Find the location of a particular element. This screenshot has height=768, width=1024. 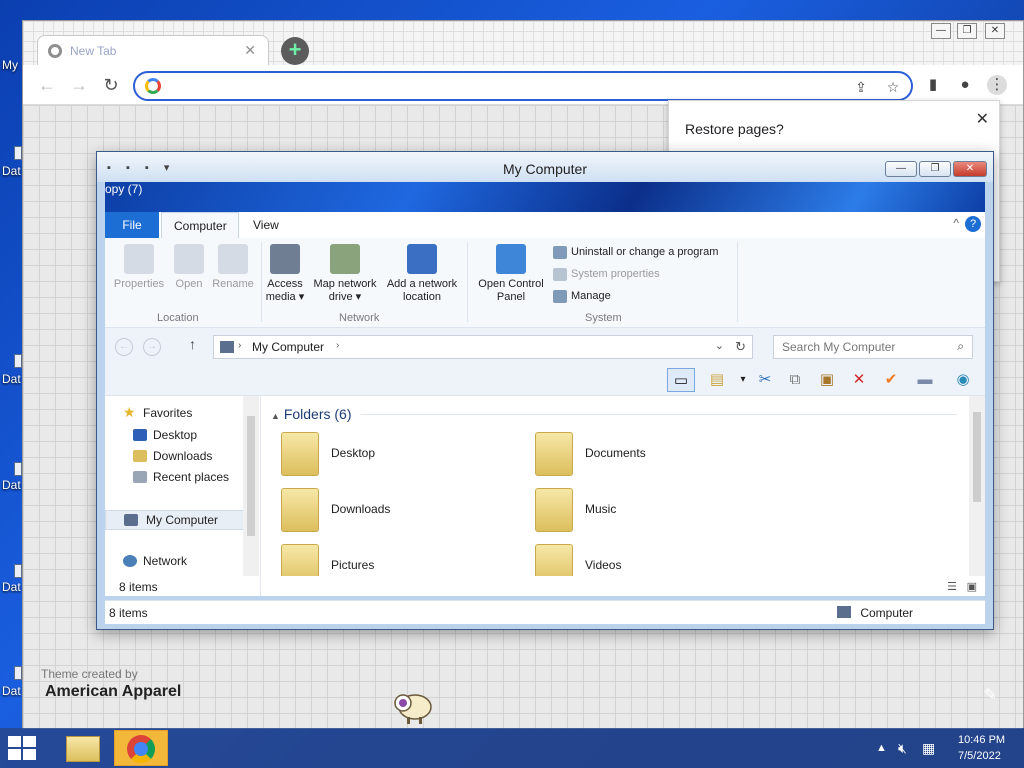

add-network-location-button: Add a network location is located at coordinates (422, 274).